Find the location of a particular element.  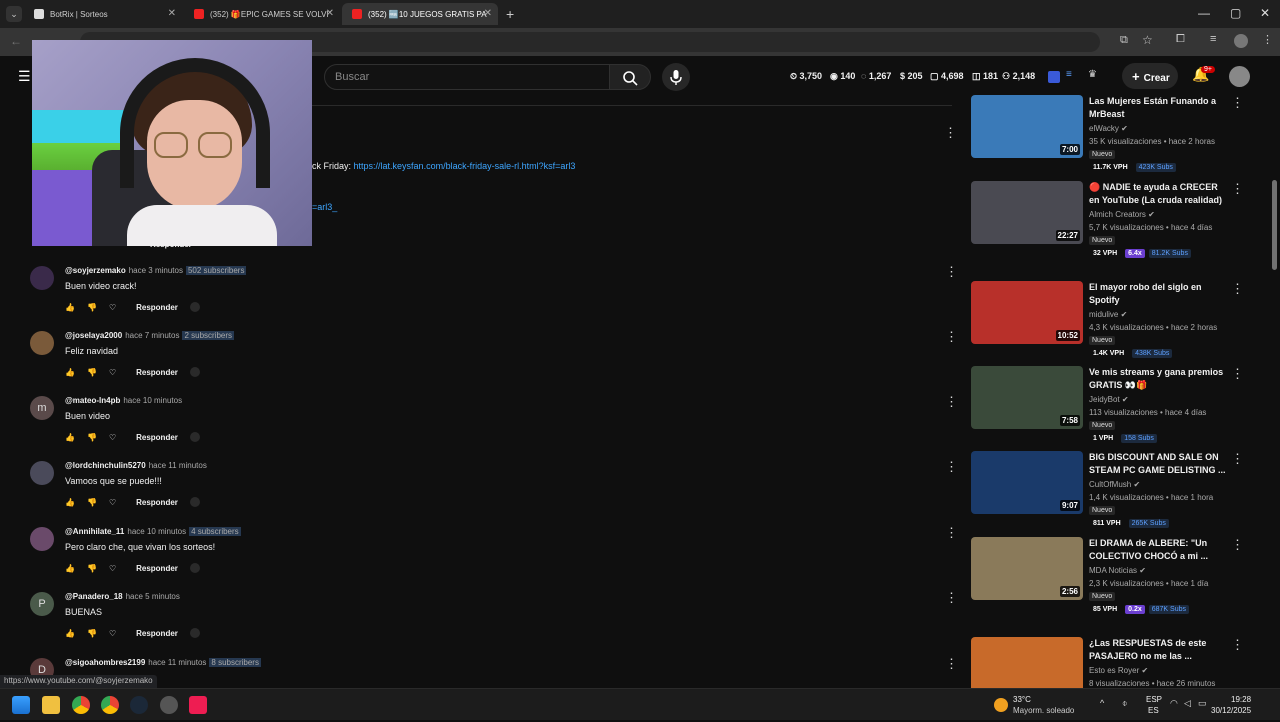

sort-icon: ≡ is located at coordinates (1069, 74).